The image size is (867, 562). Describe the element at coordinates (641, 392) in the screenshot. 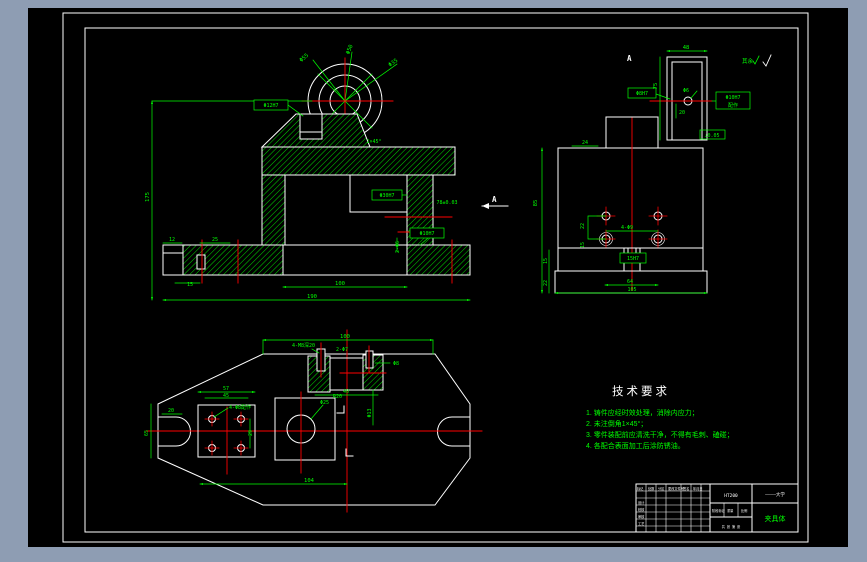

I see `tech-req-title: 技术要求` at that location.